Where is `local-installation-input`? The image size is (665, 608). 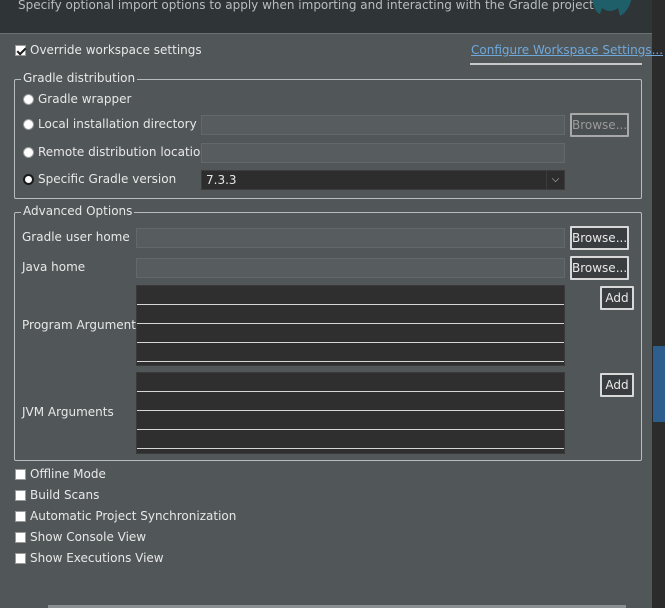
local-installation-input is located at coordinates (383, 125).